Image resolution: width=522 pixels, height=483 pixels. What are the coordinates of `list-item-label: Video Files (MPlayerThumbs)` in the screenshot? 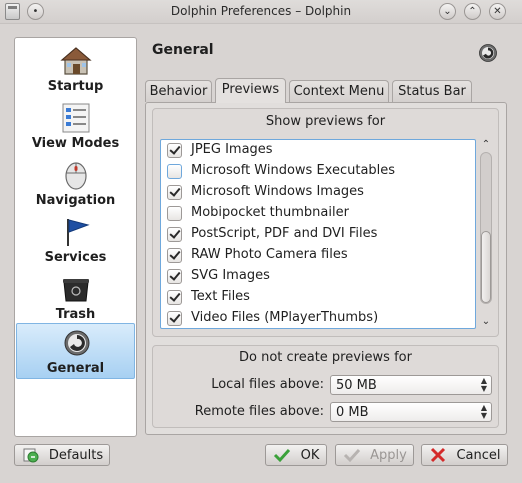 It's located at (285, 317).